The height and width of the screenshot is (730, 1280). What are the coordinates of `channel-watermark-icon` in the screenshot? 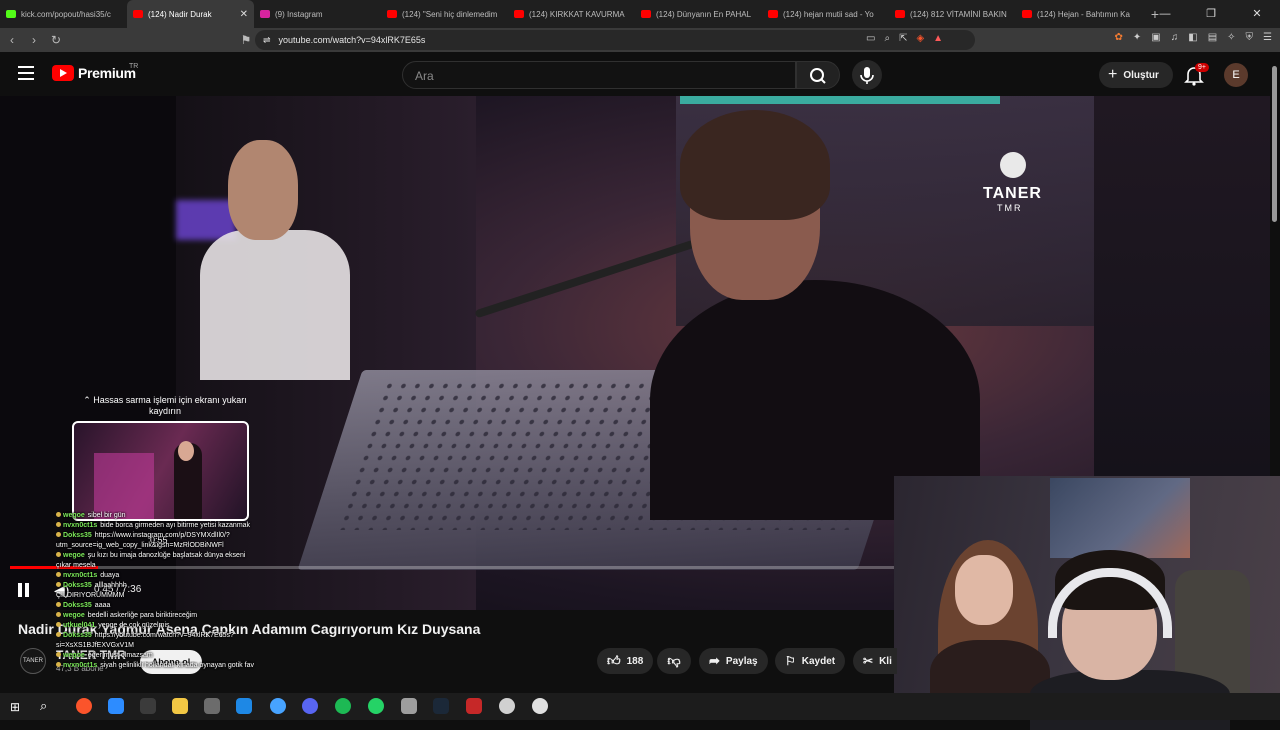 It's located at (1013, 165).